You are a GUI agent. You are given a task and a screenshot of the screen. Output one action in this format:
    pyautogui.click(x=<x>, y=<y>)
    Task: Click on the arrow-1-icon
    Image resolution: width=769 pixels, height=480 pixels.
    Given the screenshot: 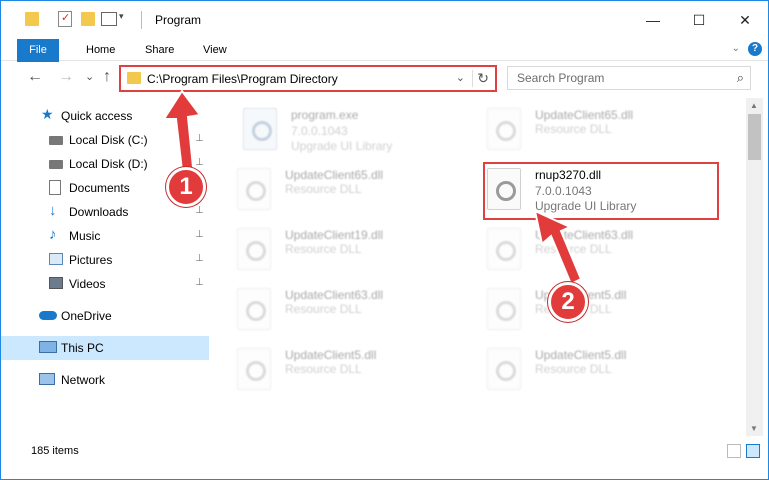 What is the action you would take?
    pyautogui.click(x=182, y=135)
    